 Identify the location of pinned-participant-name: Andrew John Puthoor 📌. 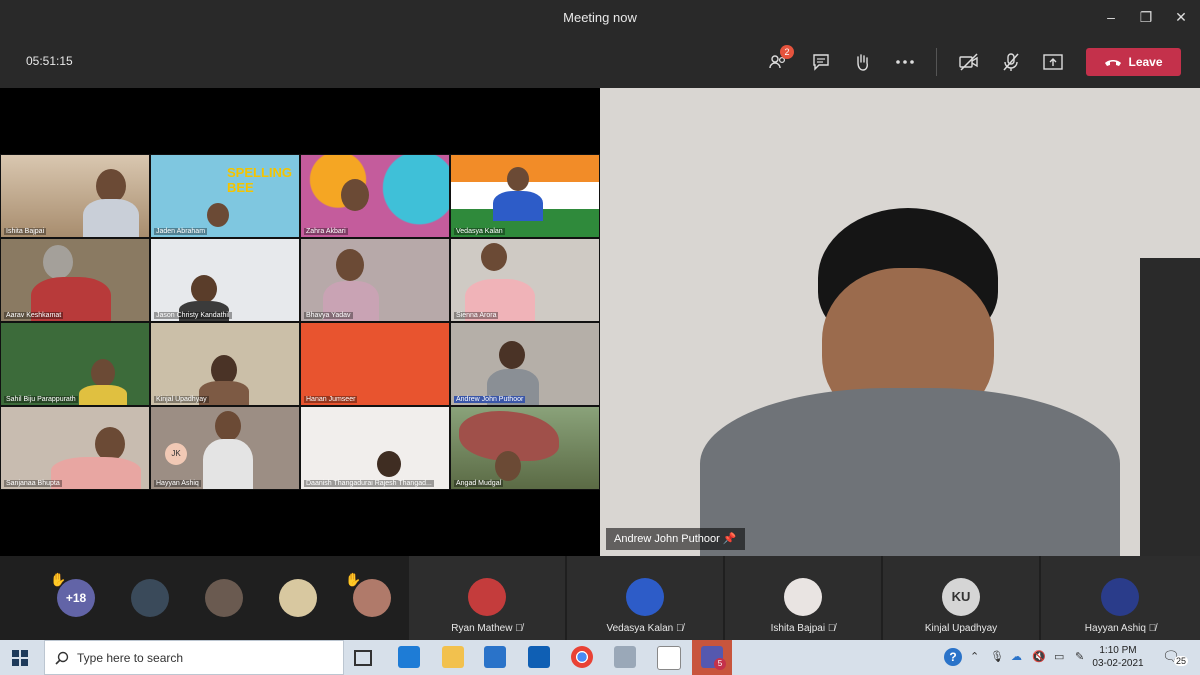
(675, 539).